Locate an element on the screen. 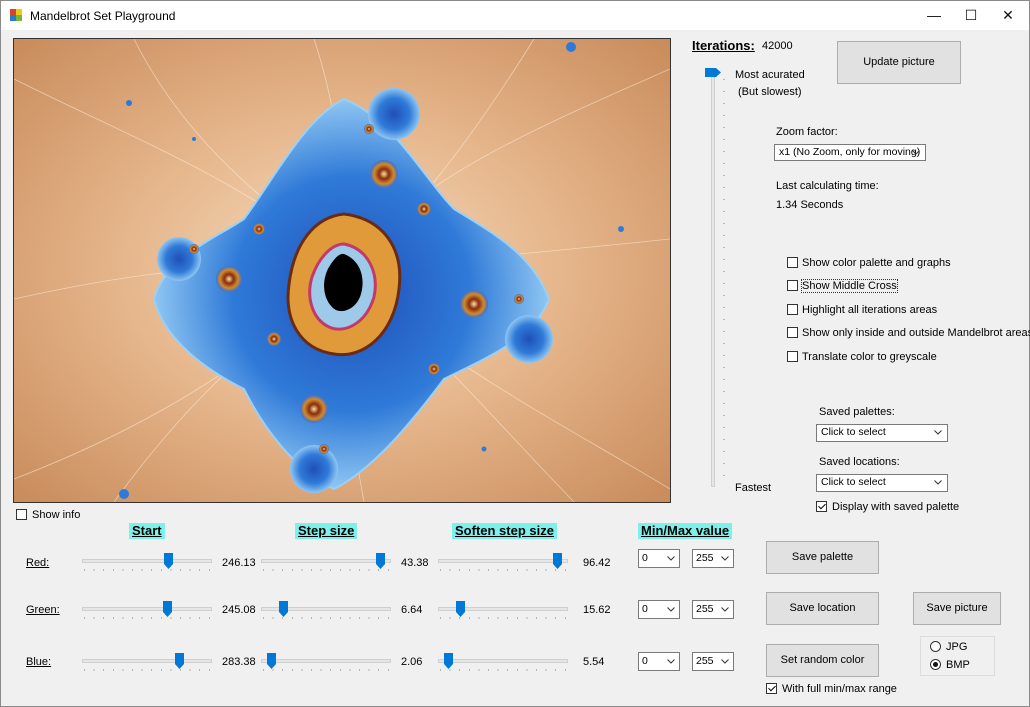 Image resolution: width=1030 pixels, height=707 pixels. green-max-select: 255 is located at coordinates (713, 609).